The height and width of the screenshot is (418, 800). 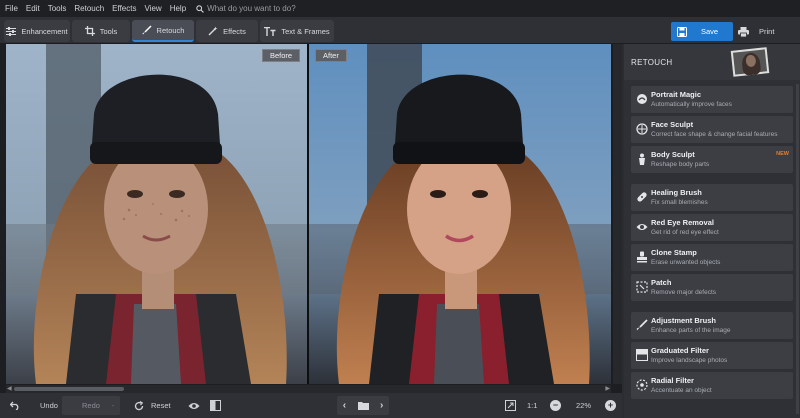 I want to click on chevron-right-icon: ›, so click(x=381, y=405).